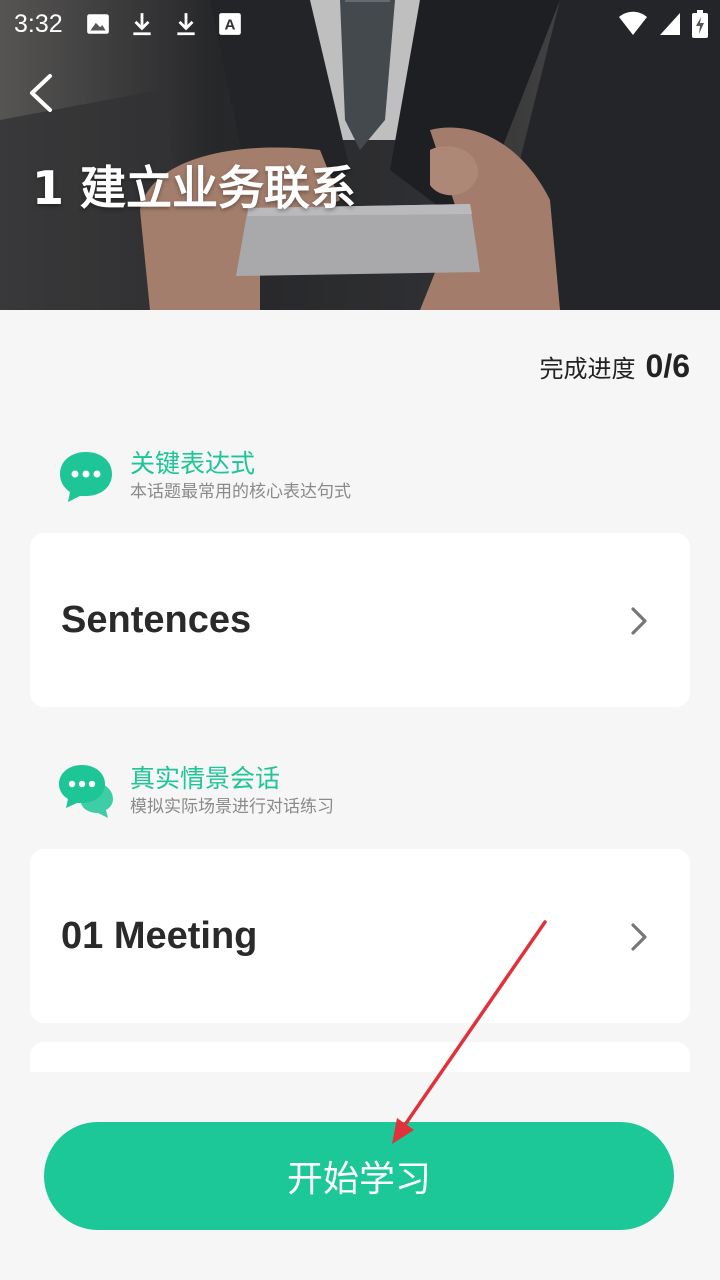 The image size is (720, 1280). What do you see at coordinates (159, 936) in the screenshot?
I see `card-label: 01 Meeting` at bounding box center [159, 936].